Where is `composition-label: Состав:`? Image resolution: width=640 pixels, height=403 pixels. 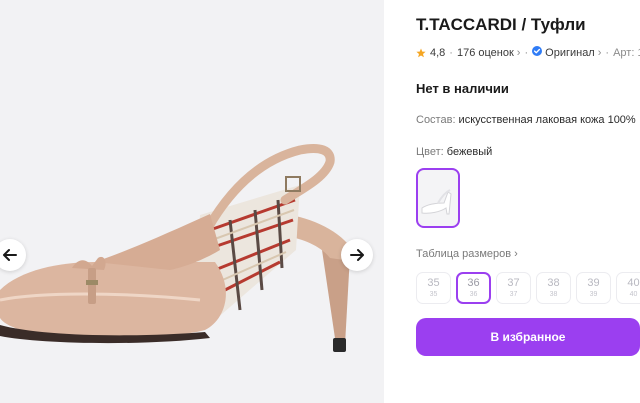
composition-label: Состав: is located at coordinates (436, 120).